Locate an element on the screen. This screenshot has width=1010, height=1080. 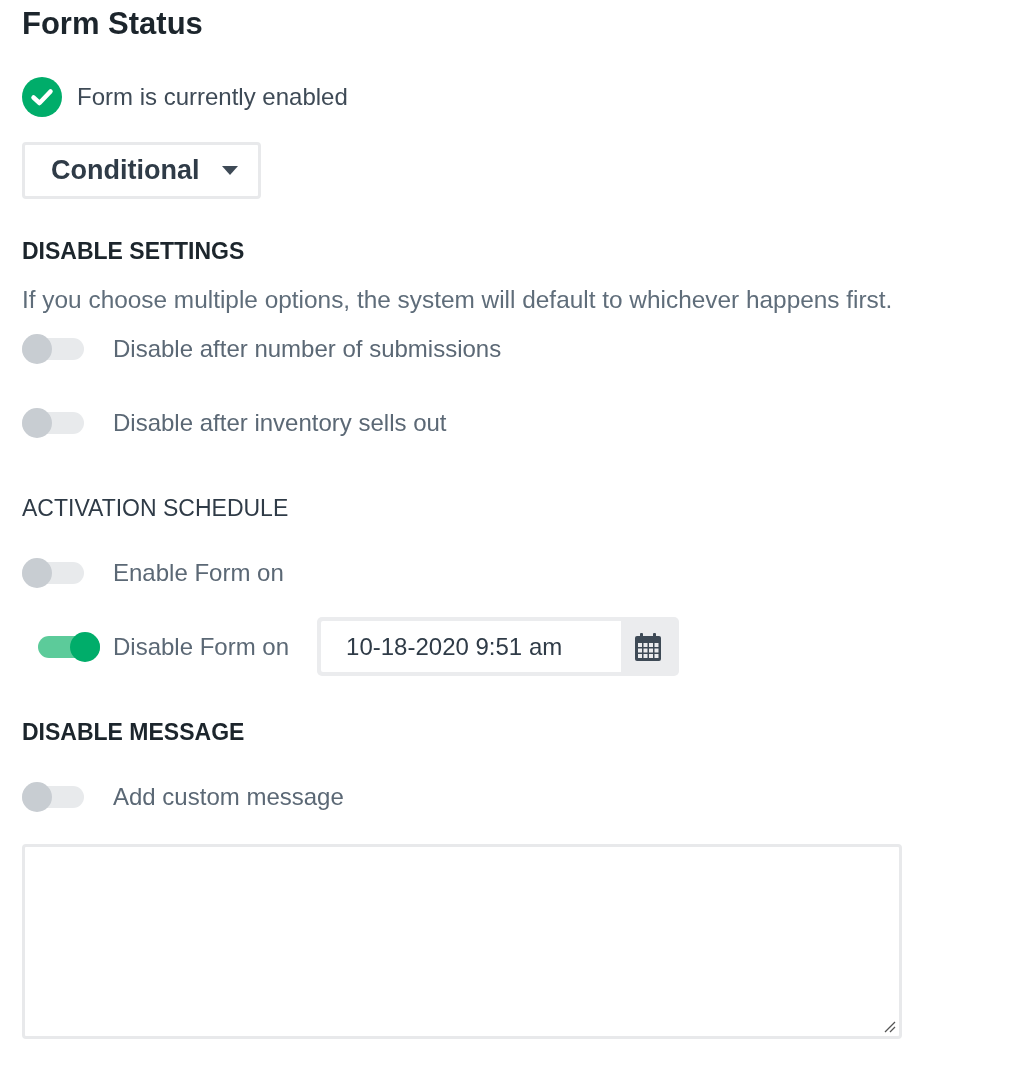
section-heading: DISABLE MESSAGE is located at coordinates (134, 732).